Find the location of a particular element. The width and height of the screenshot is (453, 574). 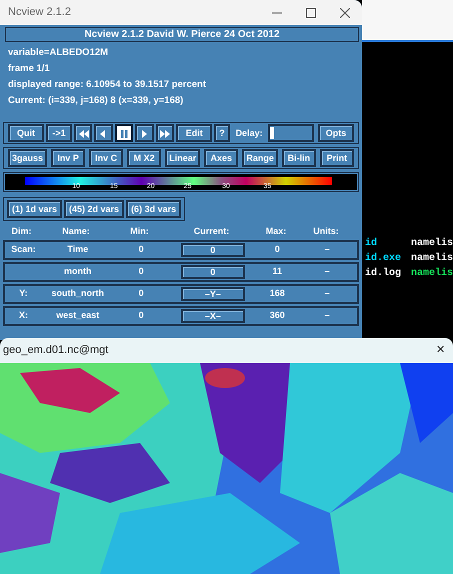

delay-label: Delay: is located at coordinates (249, 133).